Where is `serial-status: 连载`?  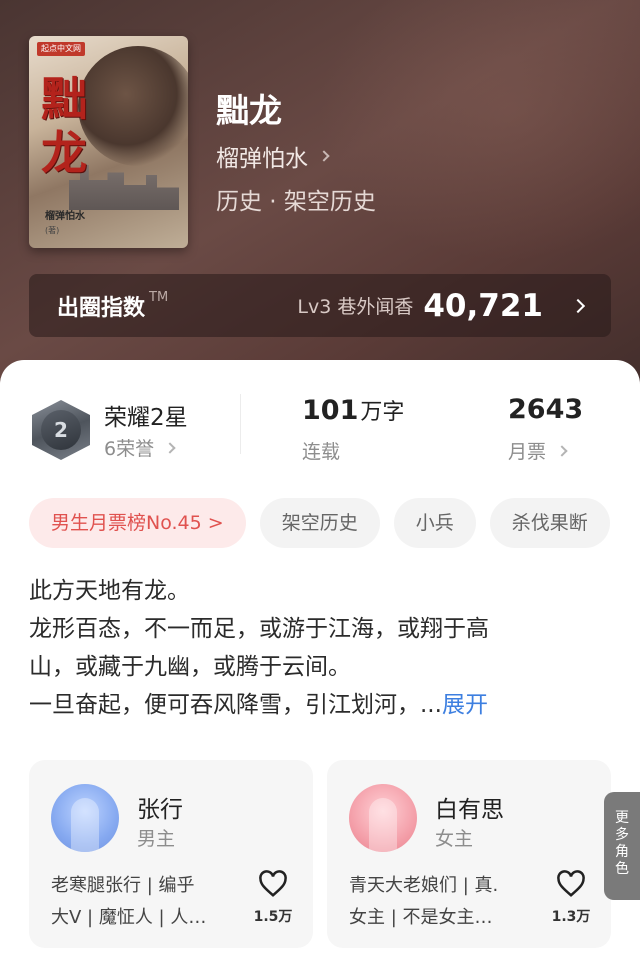
serial-status: 连载 is located at coordinates (321, 452).